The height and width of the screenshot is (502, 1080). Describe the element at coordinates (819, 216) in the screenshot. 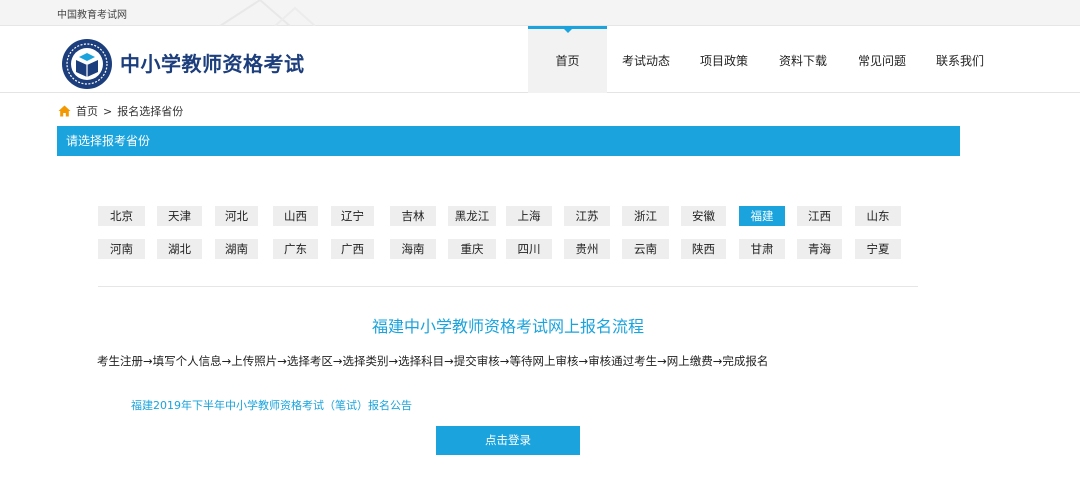

I see `province-button: 江西` at that location.